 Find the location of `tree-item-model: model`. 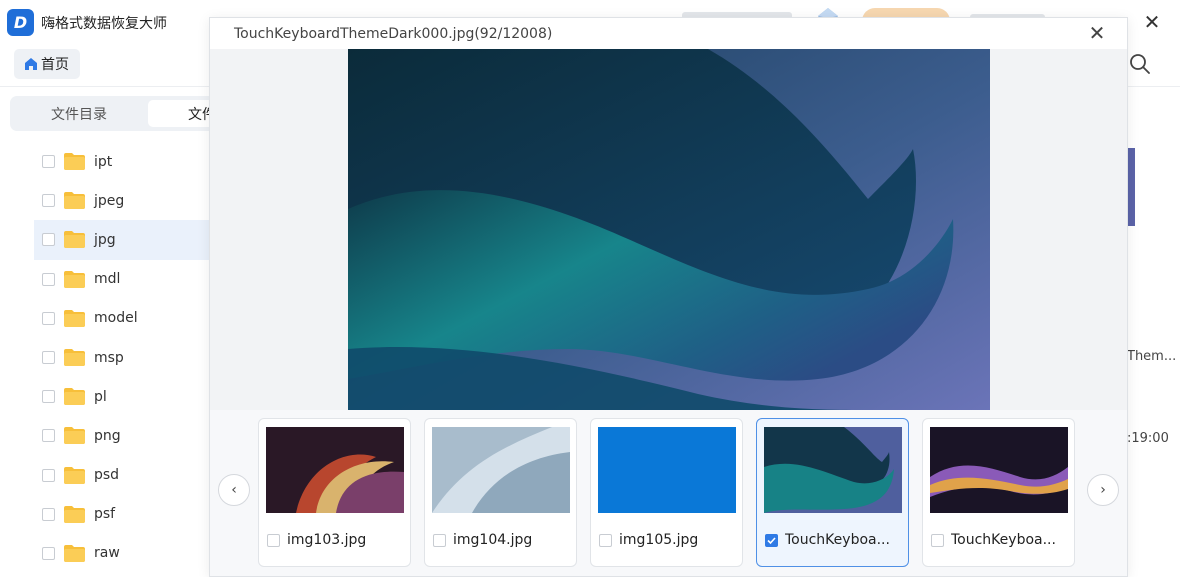

tree-item-model: model is located at coordinates (105, 318).